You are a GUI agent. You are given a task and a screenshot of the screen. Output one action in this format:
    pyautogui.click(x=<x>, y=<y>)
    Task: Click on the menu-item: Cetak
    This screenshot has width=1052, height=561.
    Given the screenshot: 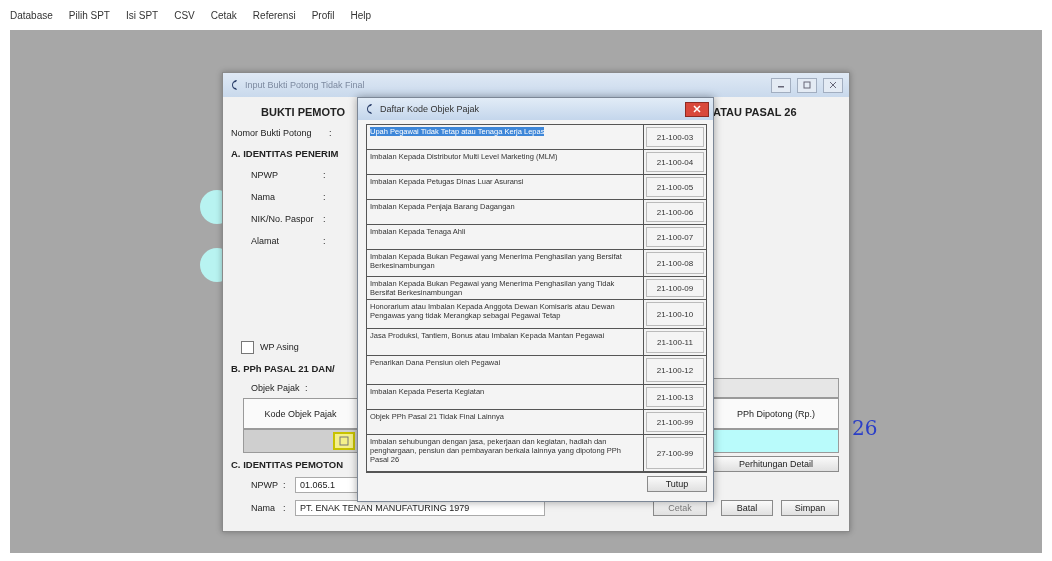 What is the action you would take?
    pyautogui.click(x=223, y=15)
    